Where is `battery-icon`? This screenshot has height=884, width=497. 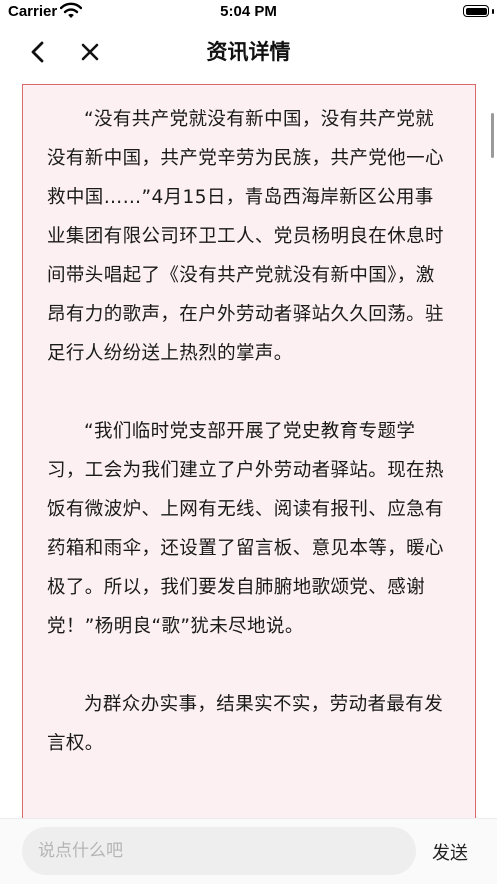
battery-icon is located at coordinates (476, 11).